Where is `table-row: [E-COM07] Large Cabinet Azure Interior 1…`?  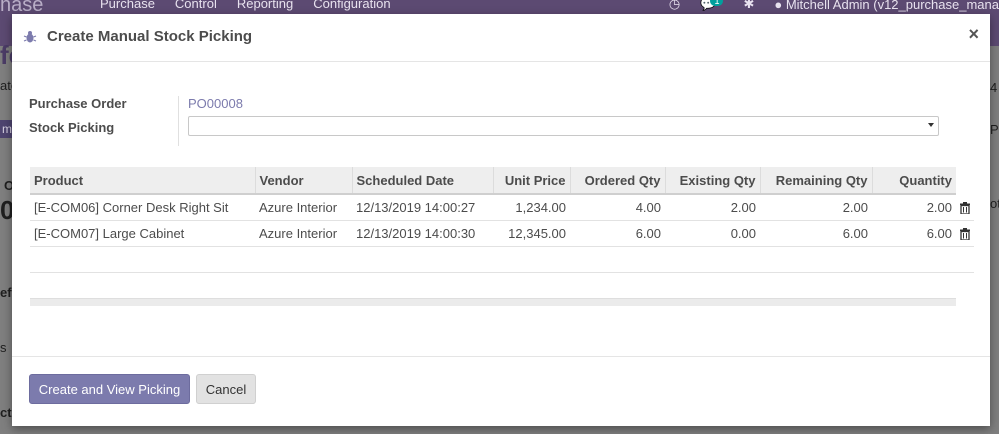
table-row: [E-COM07] Large Cabinet Azure Interior 1… is located at coordinates (502, 233).